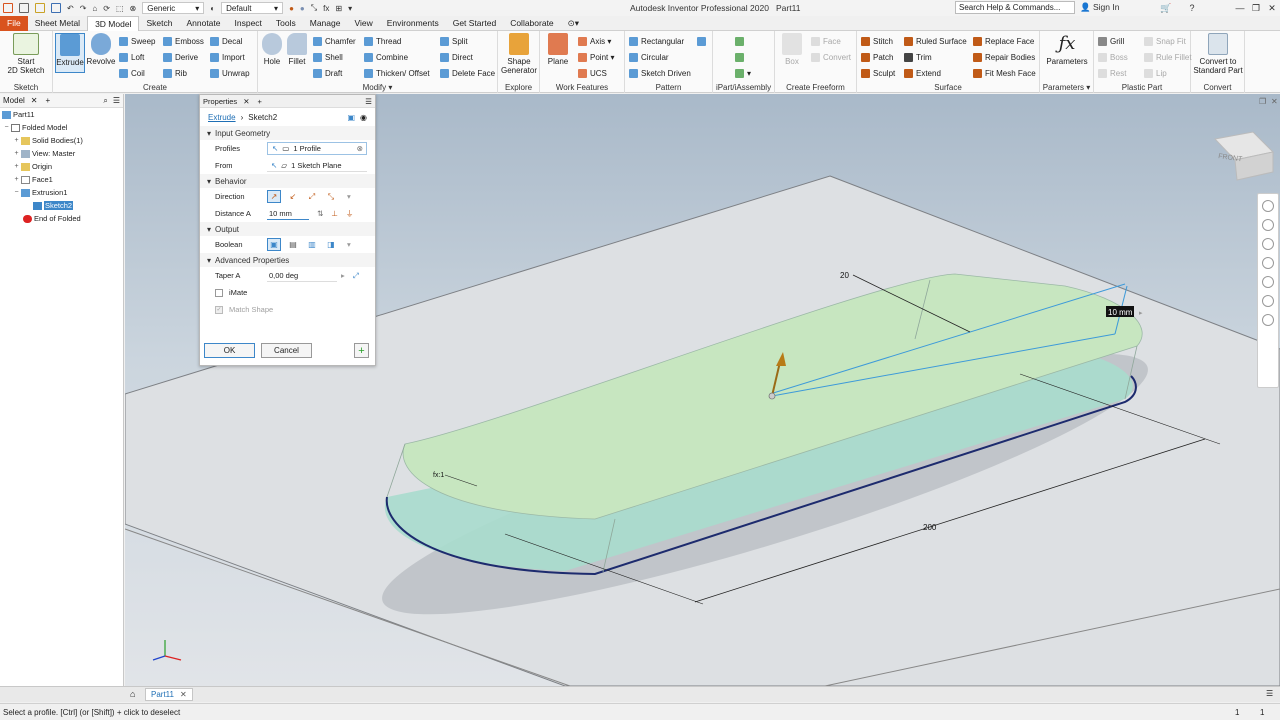  Describe the element at coordinates (592, 73) in the screenshot. I see `ucs-button: UCS` at that location.